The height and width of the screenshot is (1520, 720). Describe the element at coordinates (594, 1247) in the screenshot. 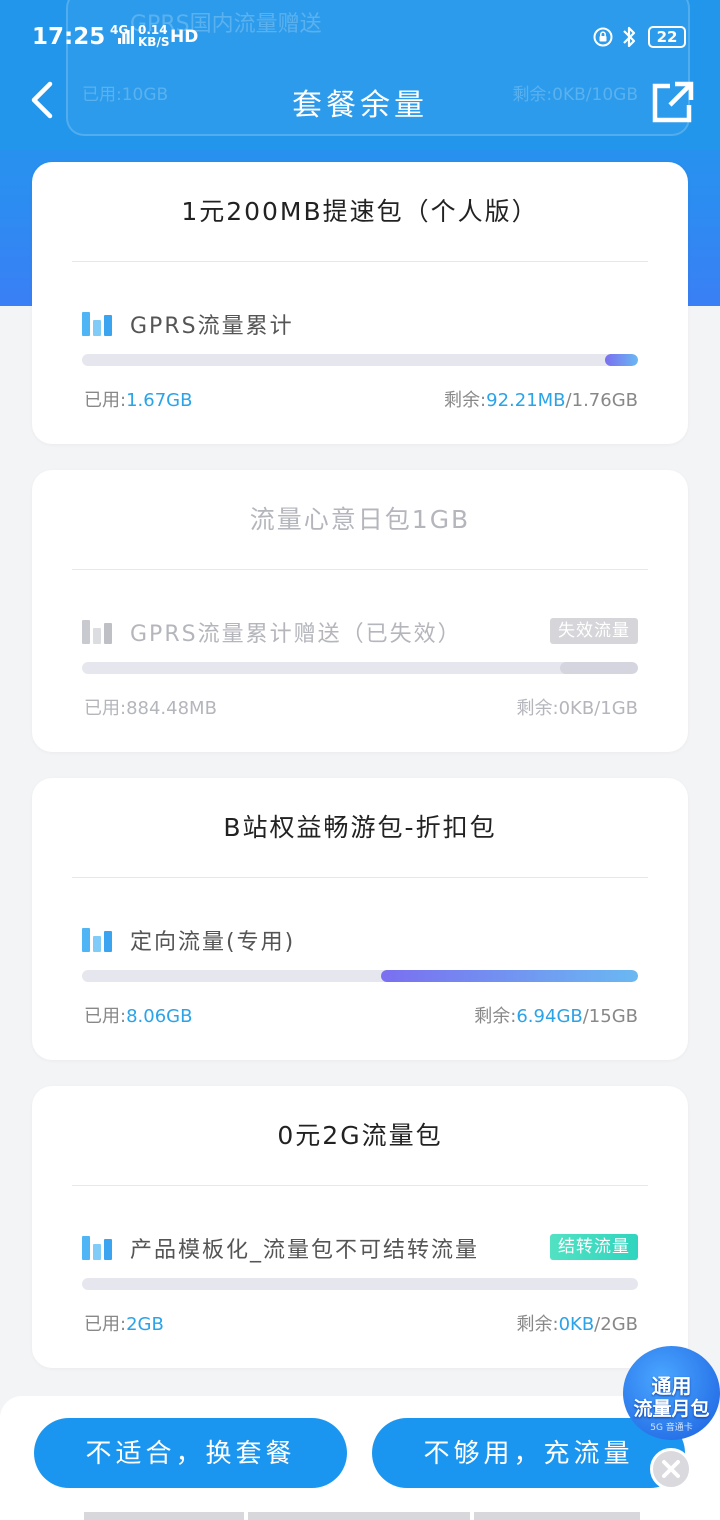

I see `carryover-flow-tag: 结转流量` at that location.